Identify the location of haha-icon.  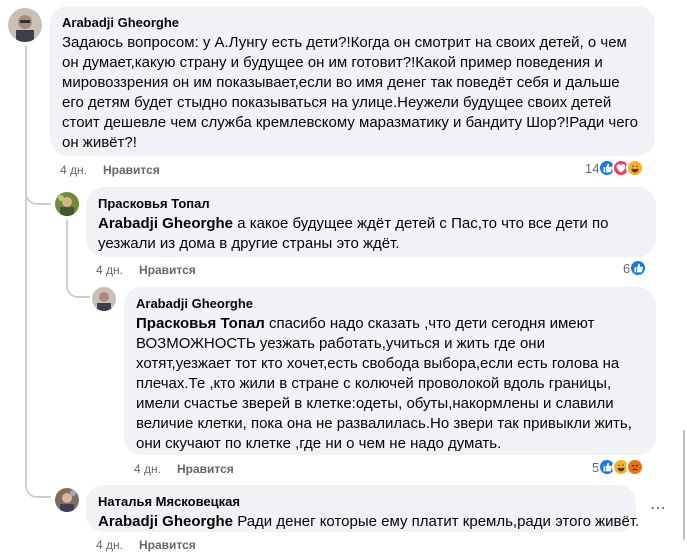
(635, 168).